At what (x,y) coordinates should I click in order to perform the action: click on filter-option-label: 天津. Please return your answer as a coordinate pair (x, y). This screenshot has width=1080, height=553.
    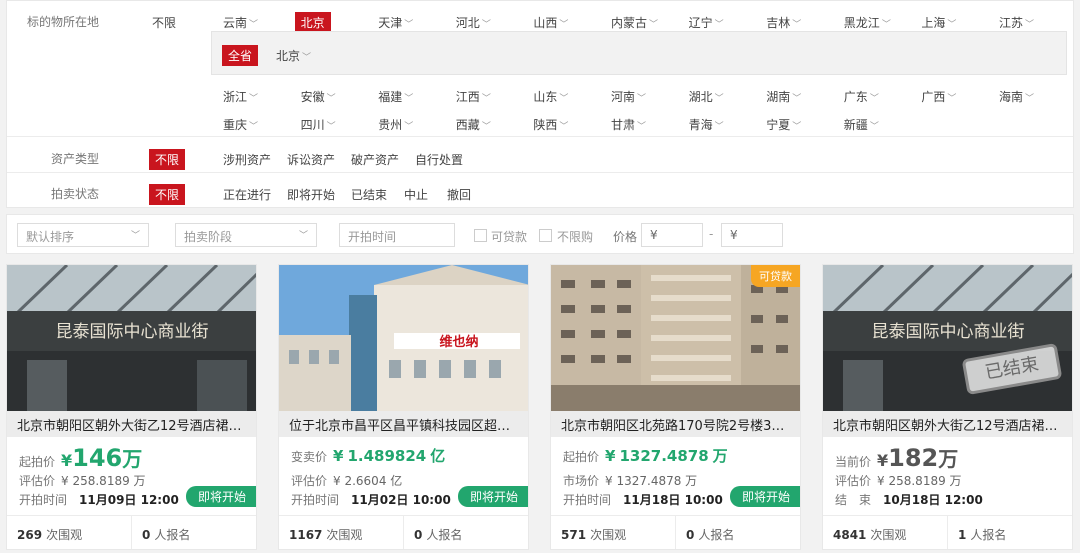
    Looking at the image, I should click on (390, 23).